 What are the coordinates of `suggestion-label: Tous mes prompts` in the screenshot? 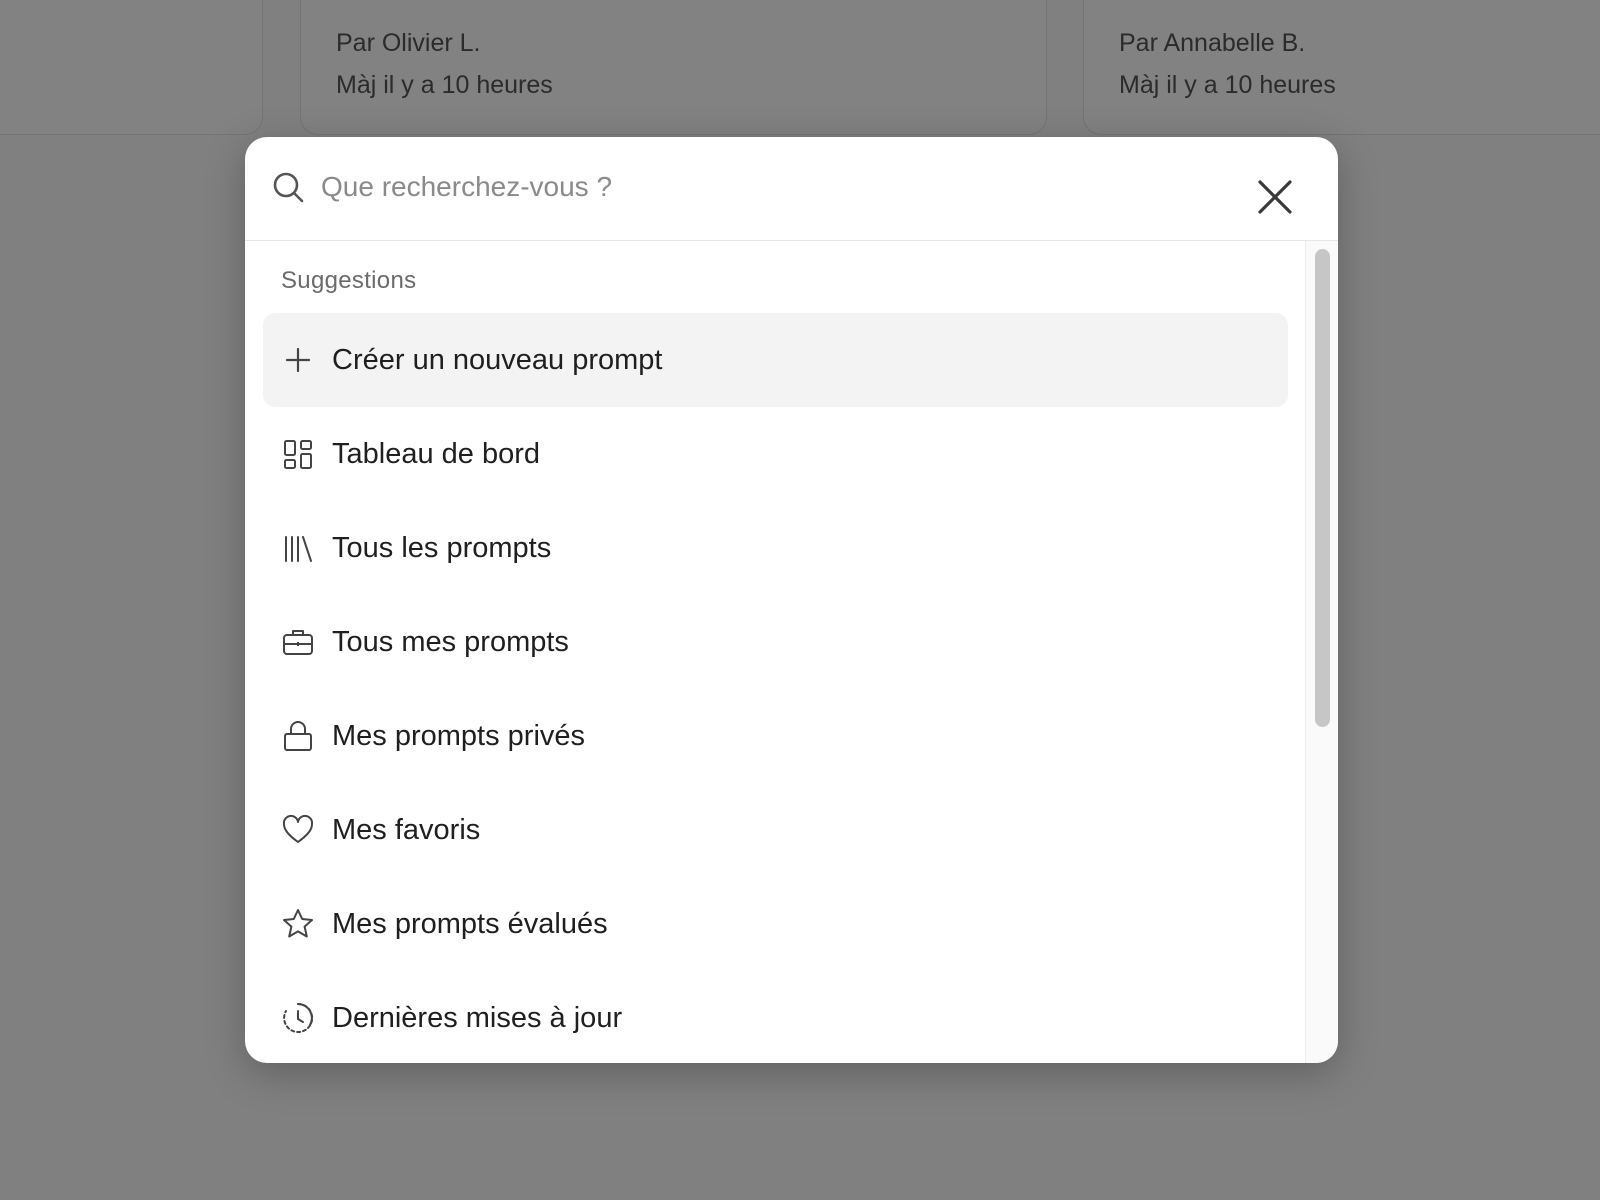 It's located at (450, 641).